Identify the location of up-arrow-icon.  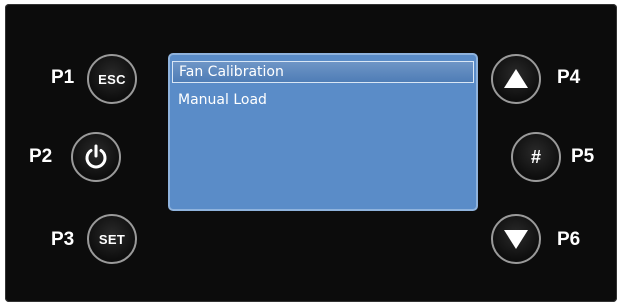
(516, 79).